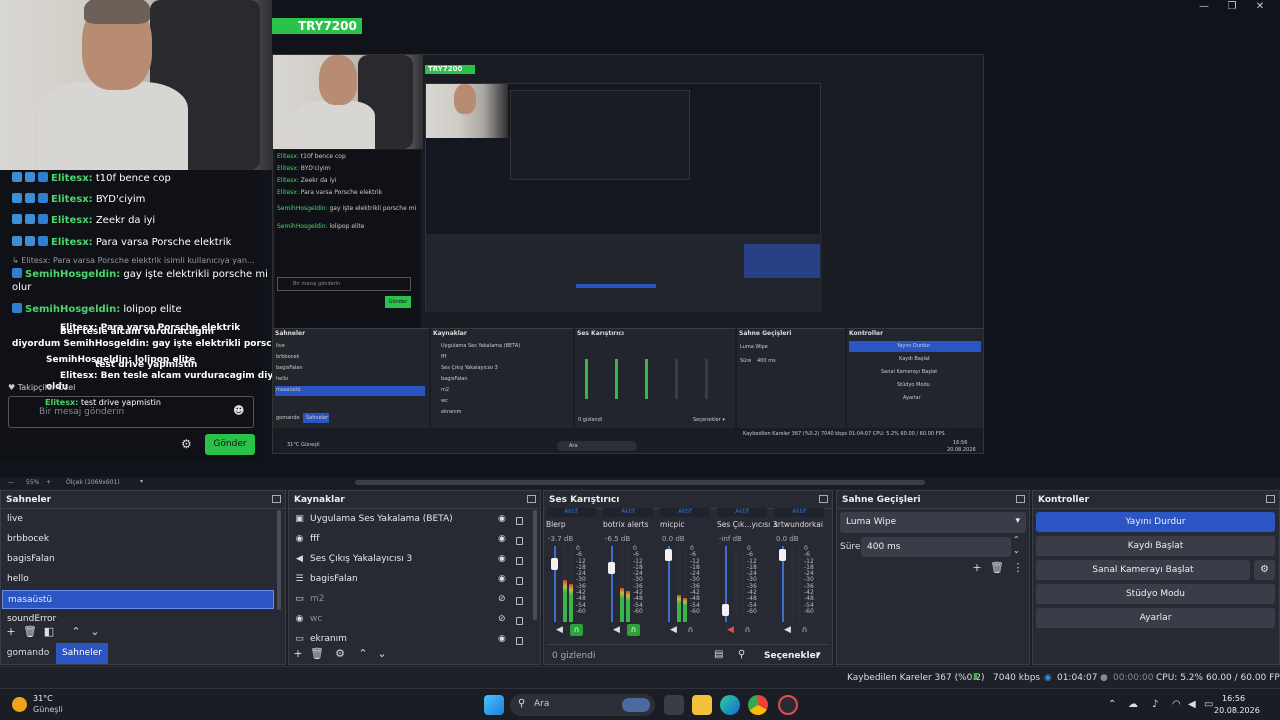 The height and width of the screenshot is (720, 1280). What do you see at coordinates (936, 547) in the screenshot?
I see `duration-input: 400 ms` at bounding box center [936, 547].